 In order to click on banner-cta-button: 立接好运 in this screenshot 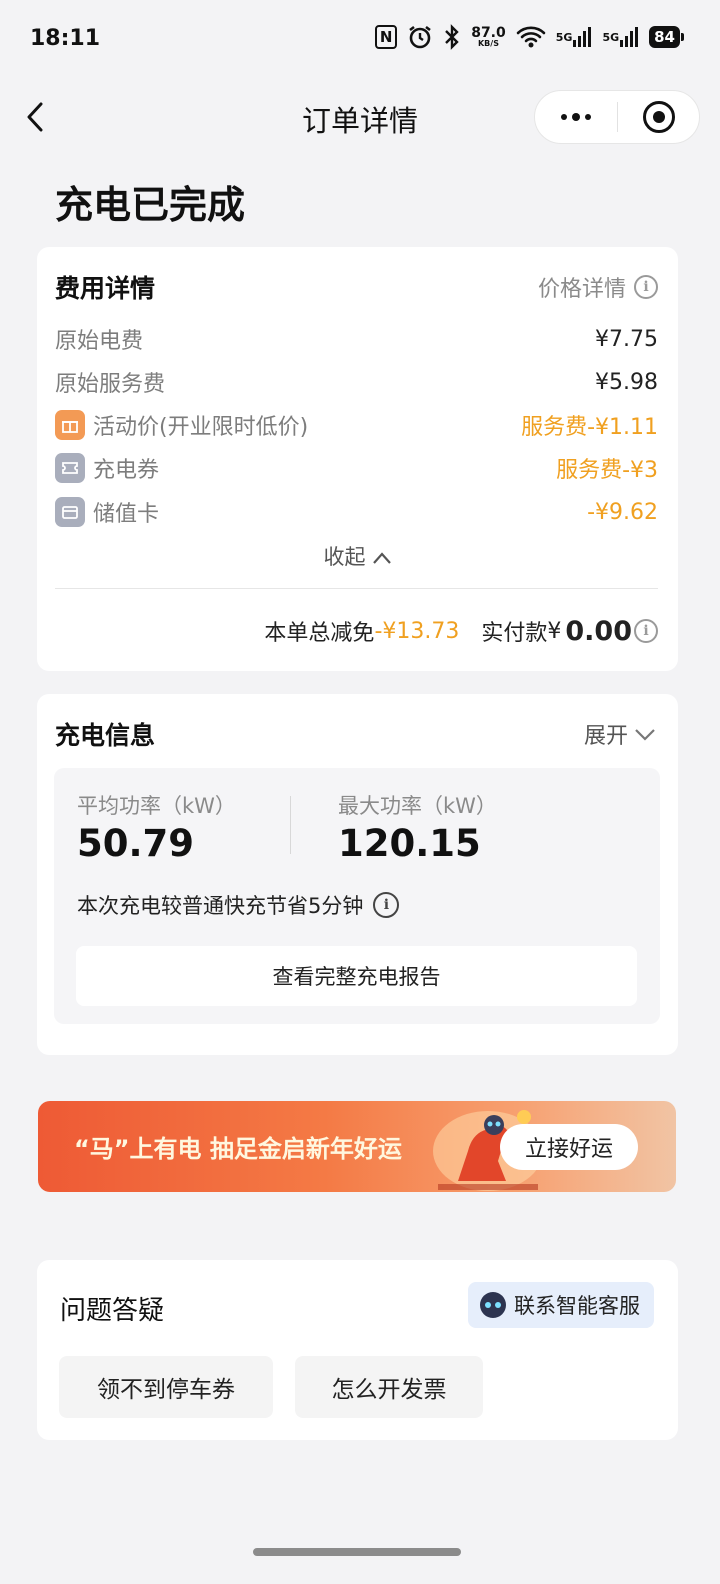, I will do `click(569, 1147)`.